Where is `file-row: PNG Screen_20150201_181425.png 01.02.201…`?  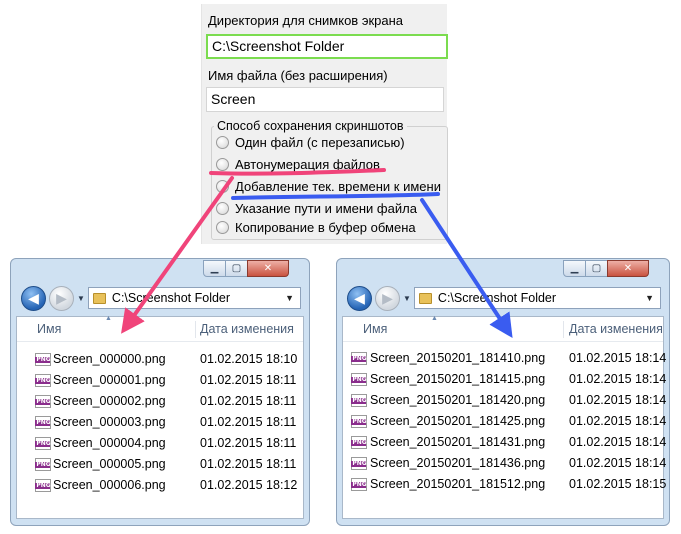
file-row: PNG Screen_20150201_181425.png 01.02.201… is located at coordinates (504, 421).